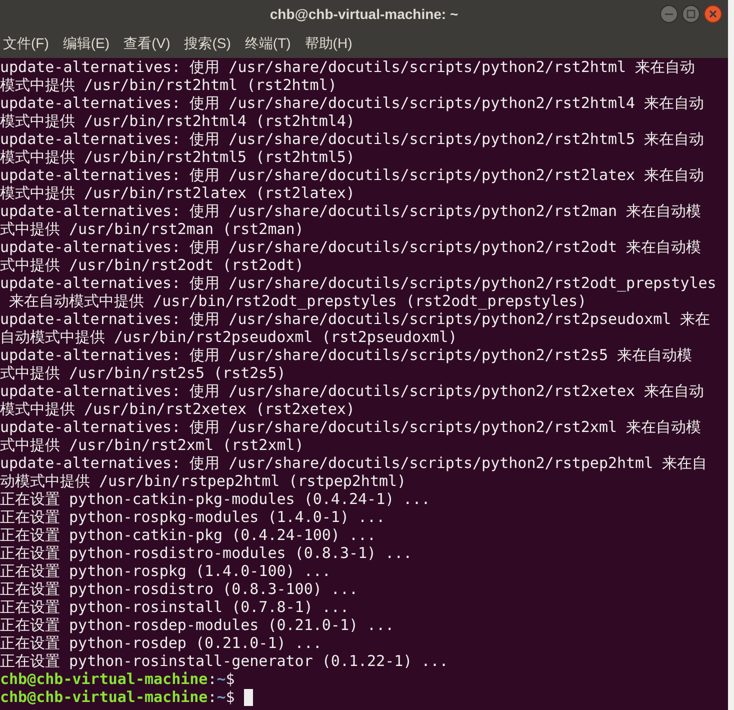 This screenshot has height=710, width=734. I want to click on minimize-icon, so click(669, 14).